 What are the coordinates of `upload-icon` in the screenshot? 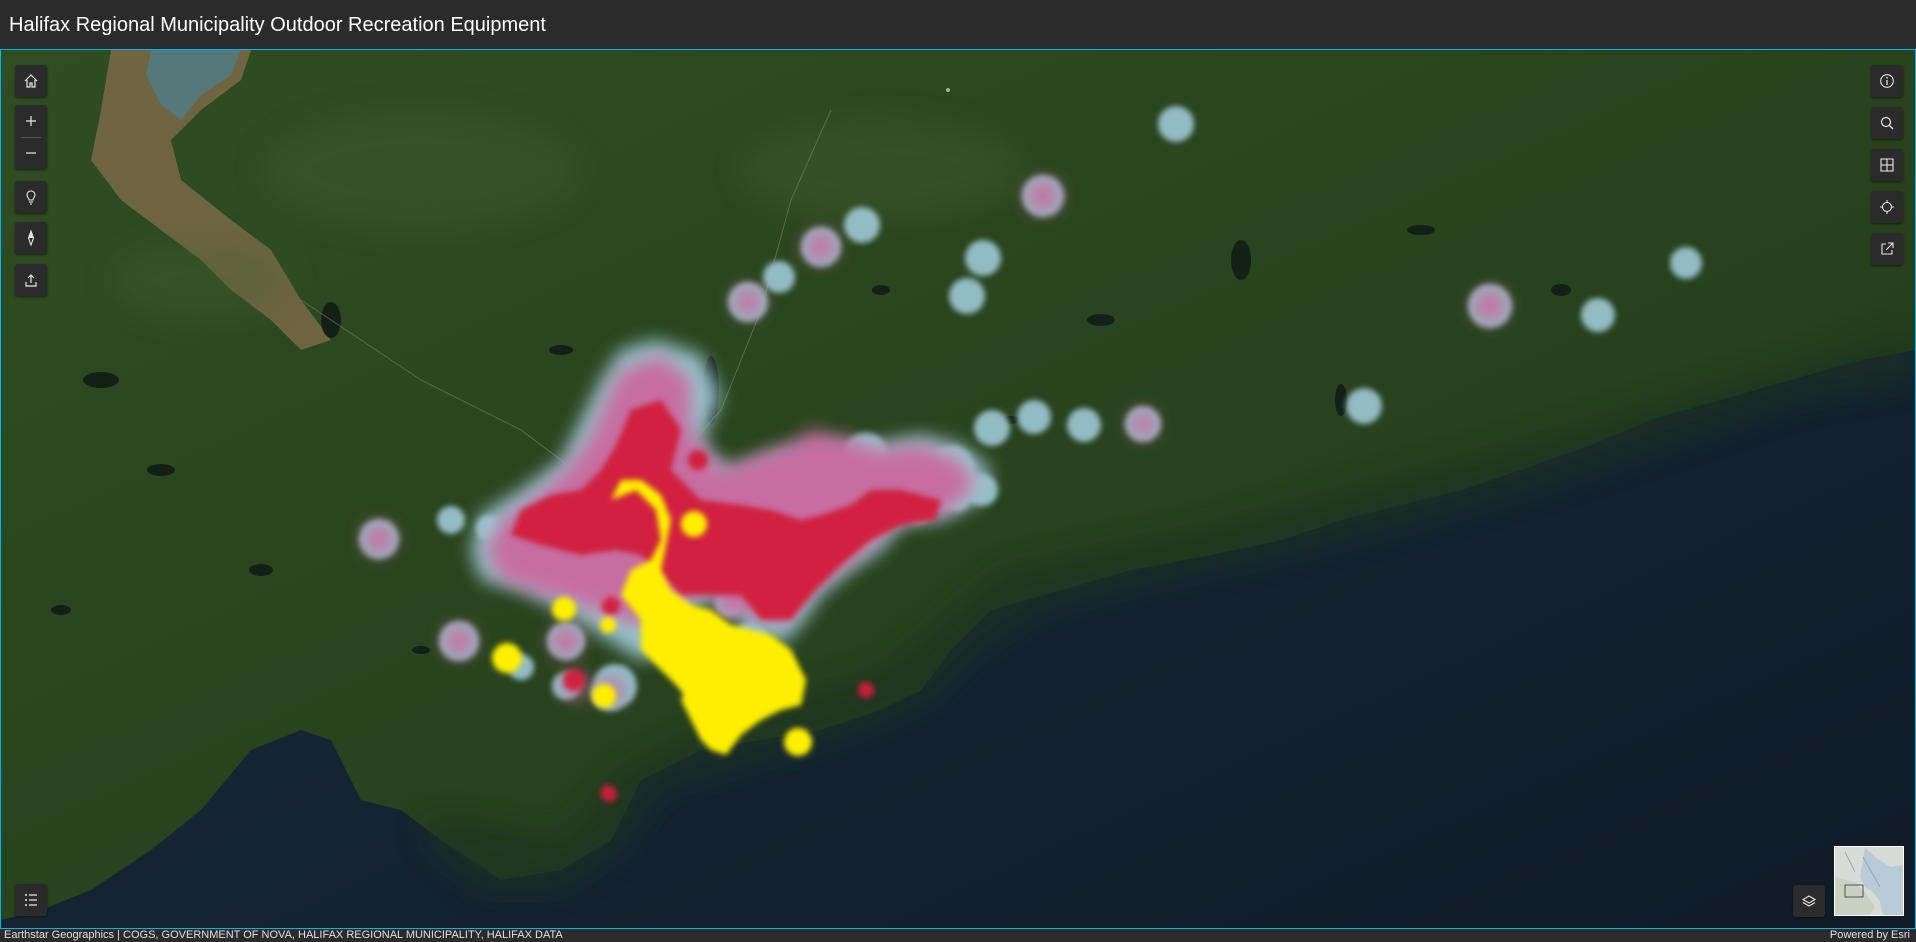 It's located at (31, 280).